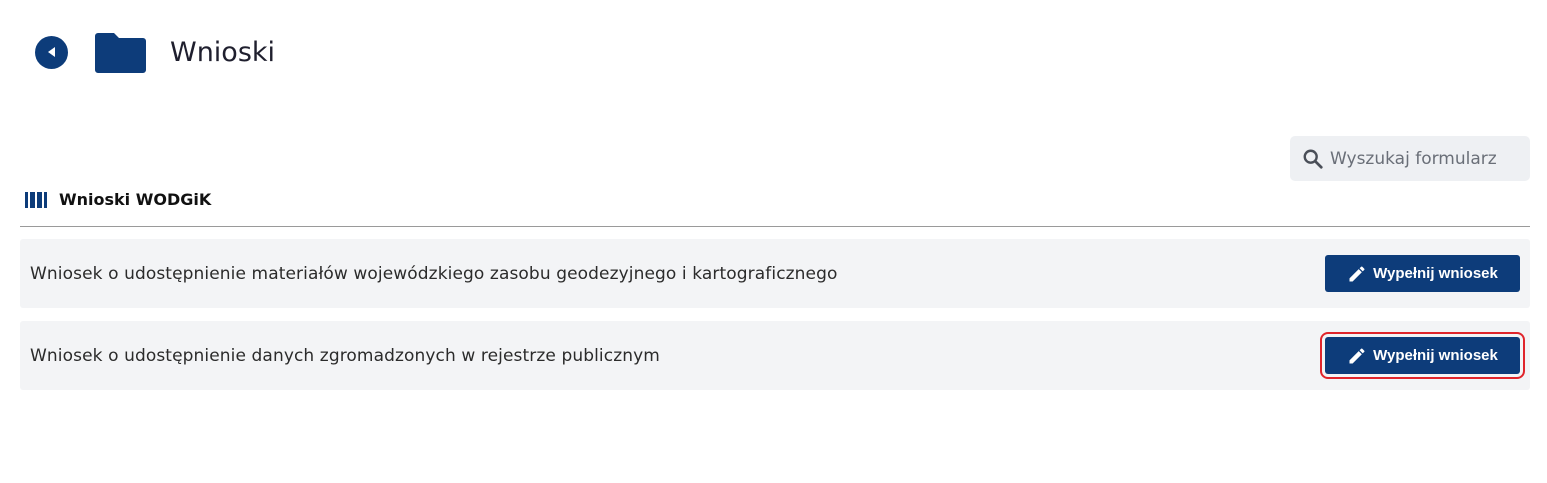 The width and height of the screenshot is (1547, 483). I want to click on search-box, so click(1410, 158).